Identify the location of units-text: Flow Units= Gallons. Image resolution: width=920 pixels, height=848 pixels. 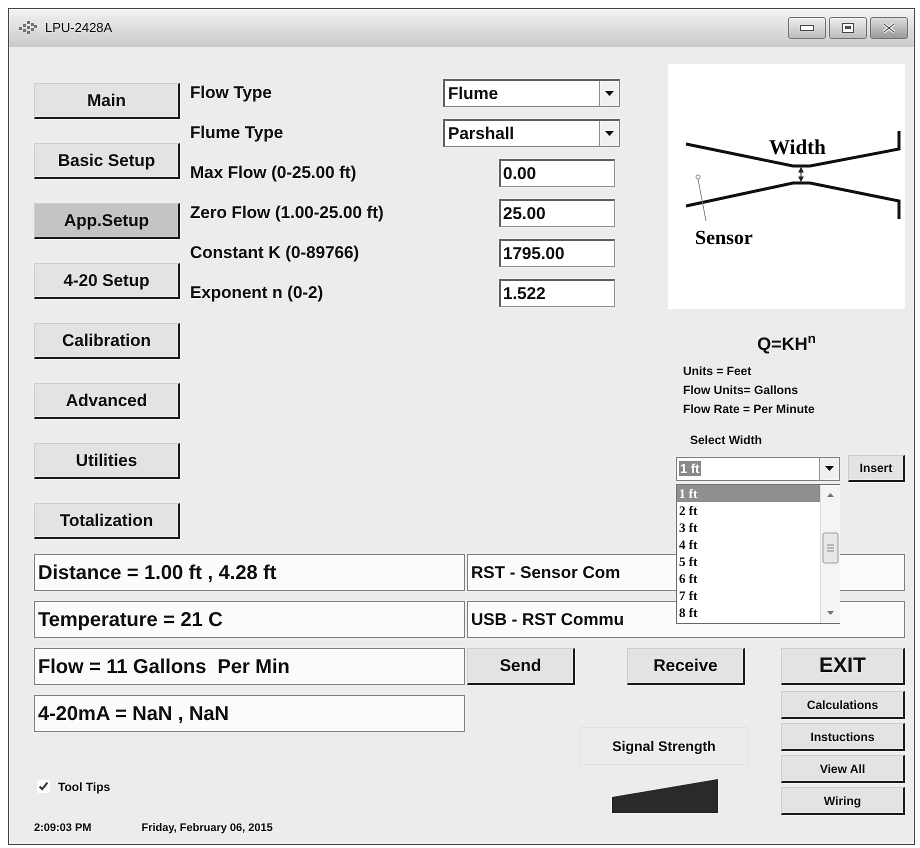
(741, 390).